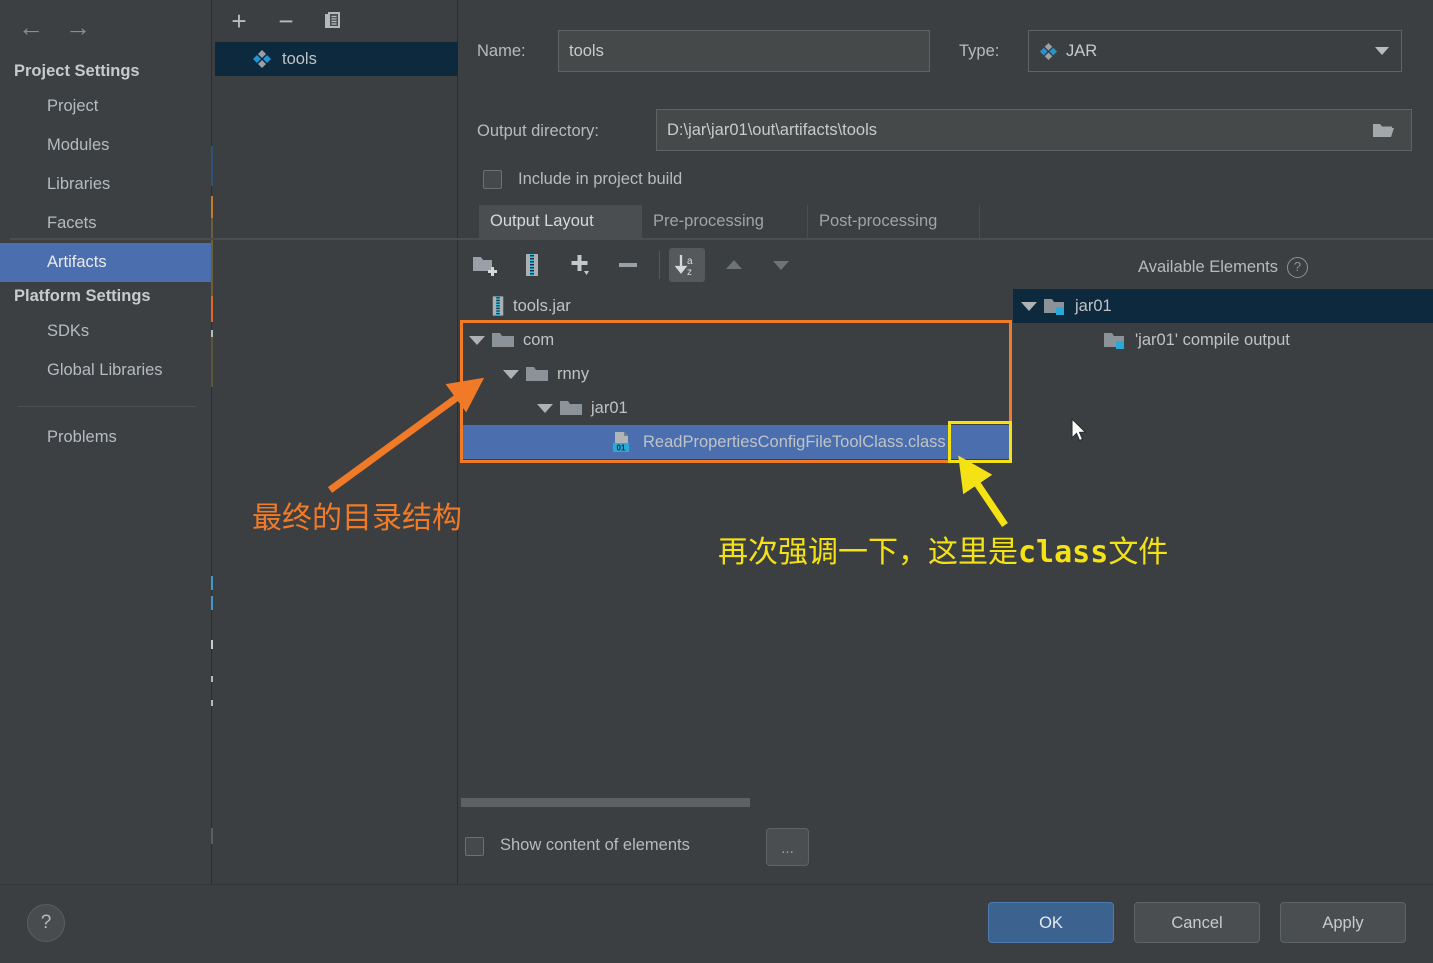 The image size is (1433, 963). I want to click on show-content-of-elements-label: Show content of elements, so click(595, 845).